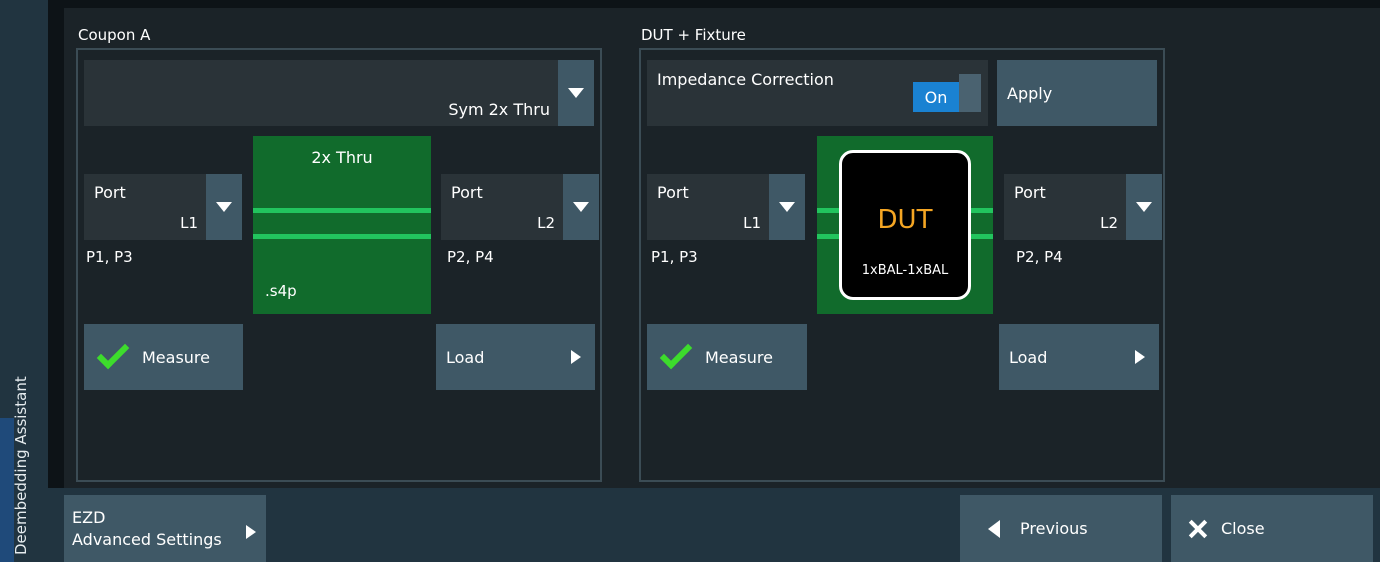  I want to click on close-icon, so click(1198, 529).